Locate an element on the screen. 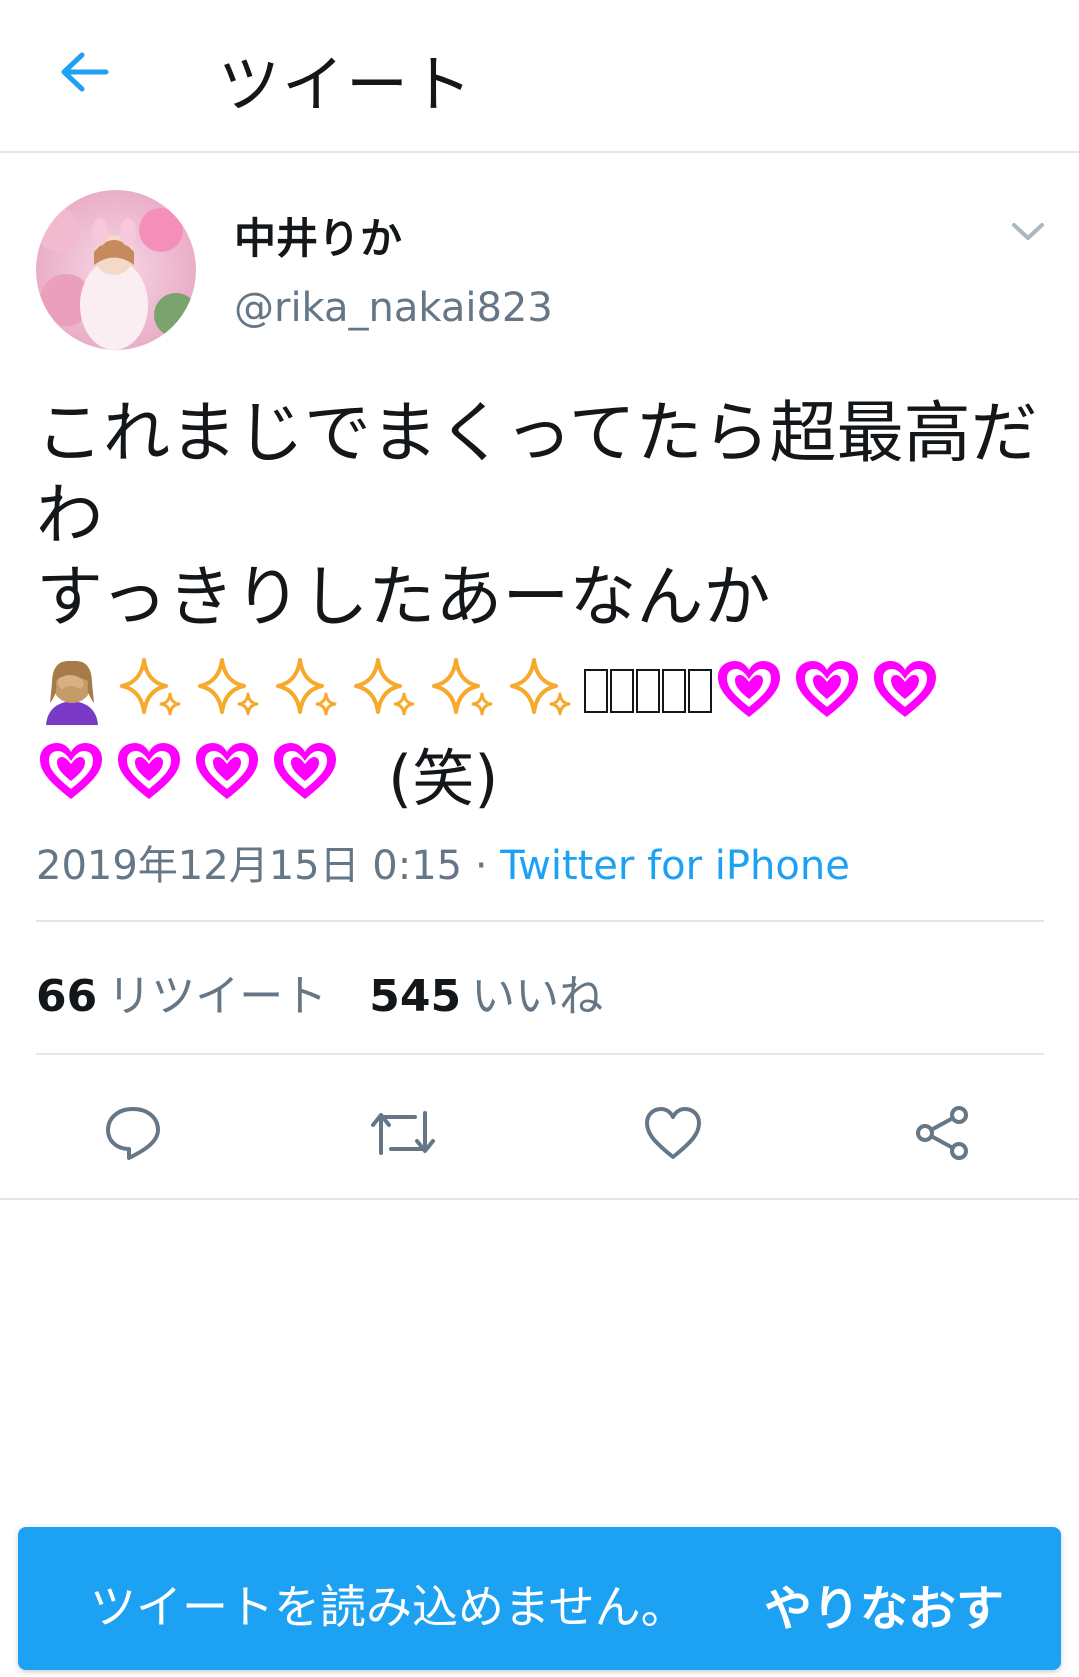 The width and height of the screenshot is (1079, 1677). app-header: ツイート is located at coordinates (539, 76).